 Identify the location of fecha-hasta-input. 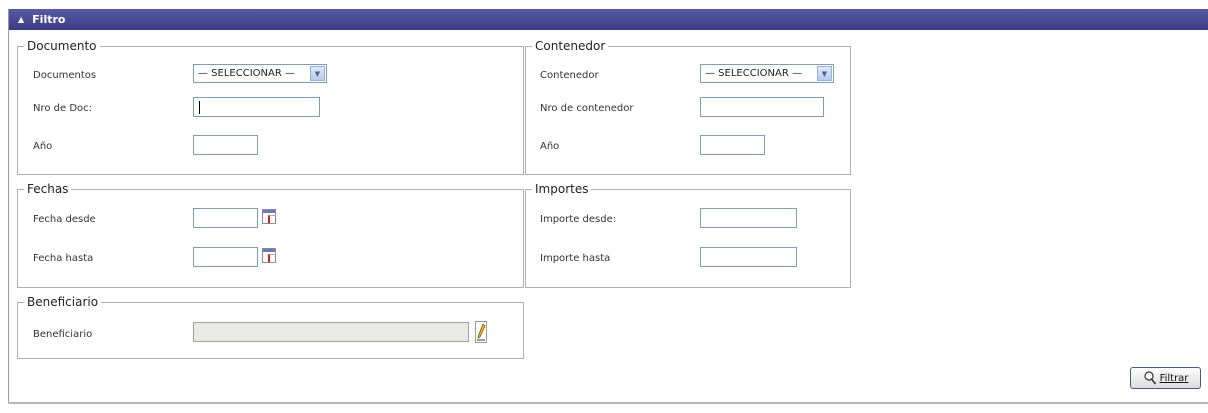
(225, 257).